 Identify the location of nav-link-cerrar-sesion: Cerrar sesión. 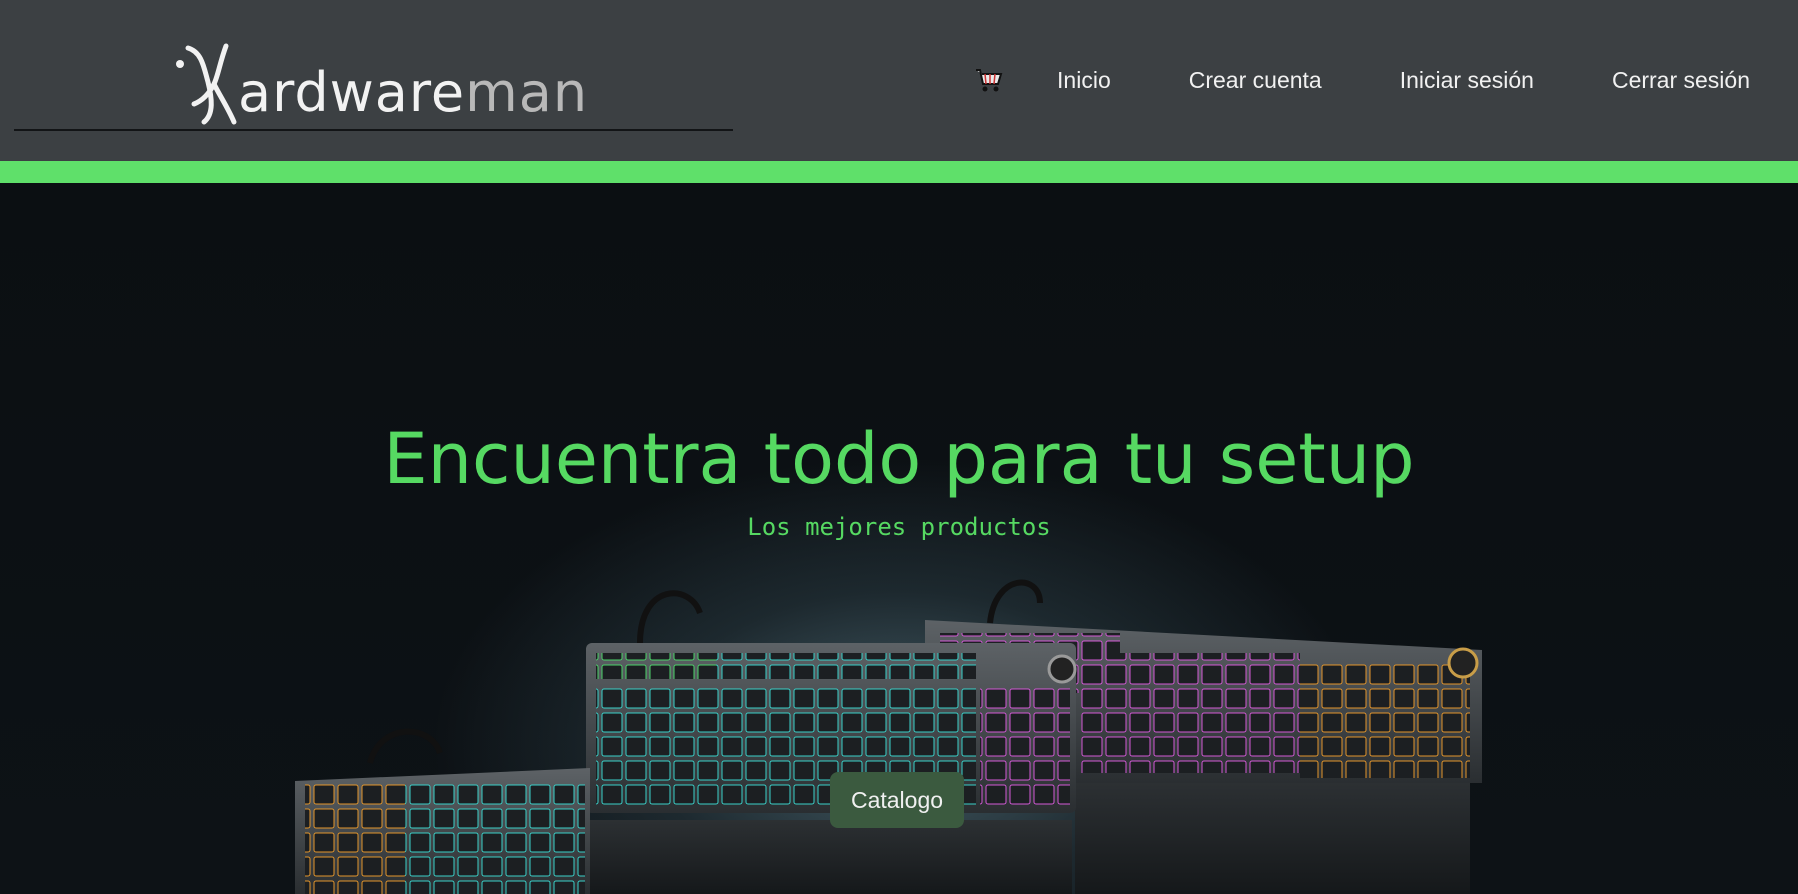
(1681, 80).